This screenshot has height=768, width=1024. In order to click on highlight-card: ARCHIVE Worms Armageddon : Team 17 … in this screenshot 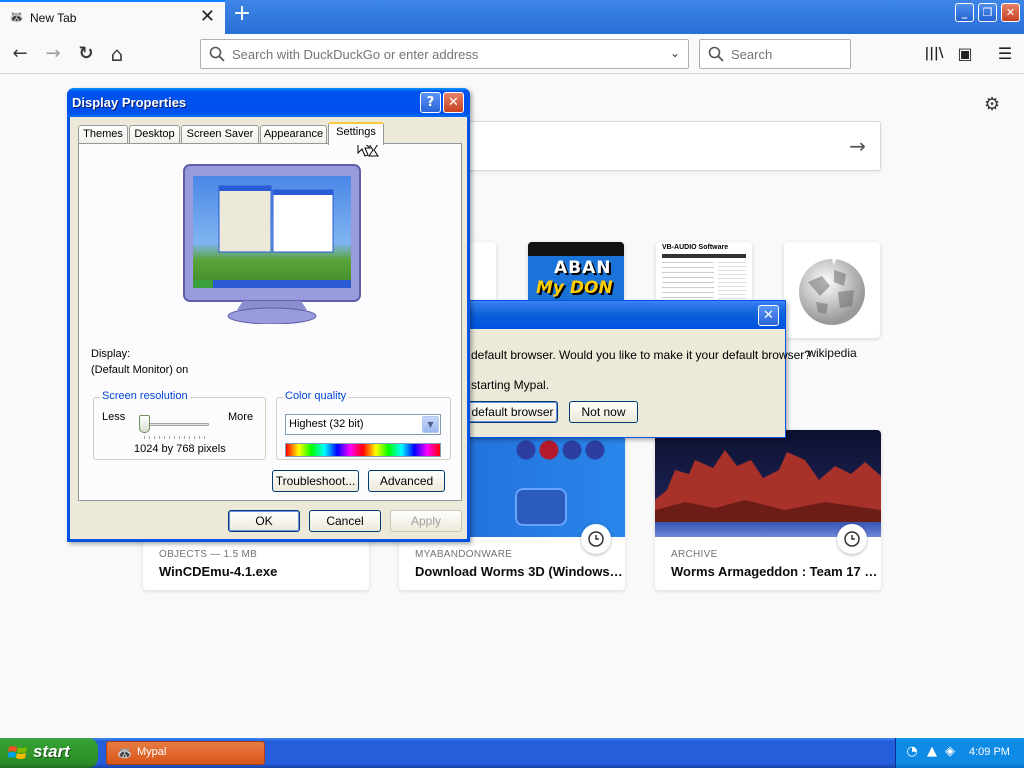, I will do `click(768, 510)`.